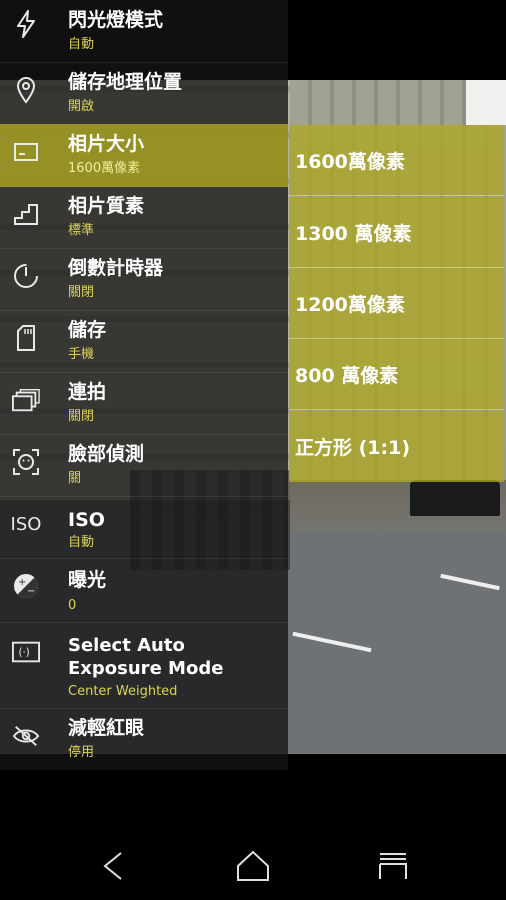  What do you see at coordinates (26, 214) in the screenshot?
I see `quality-stairs-icon` at bounding box center [26, 214].